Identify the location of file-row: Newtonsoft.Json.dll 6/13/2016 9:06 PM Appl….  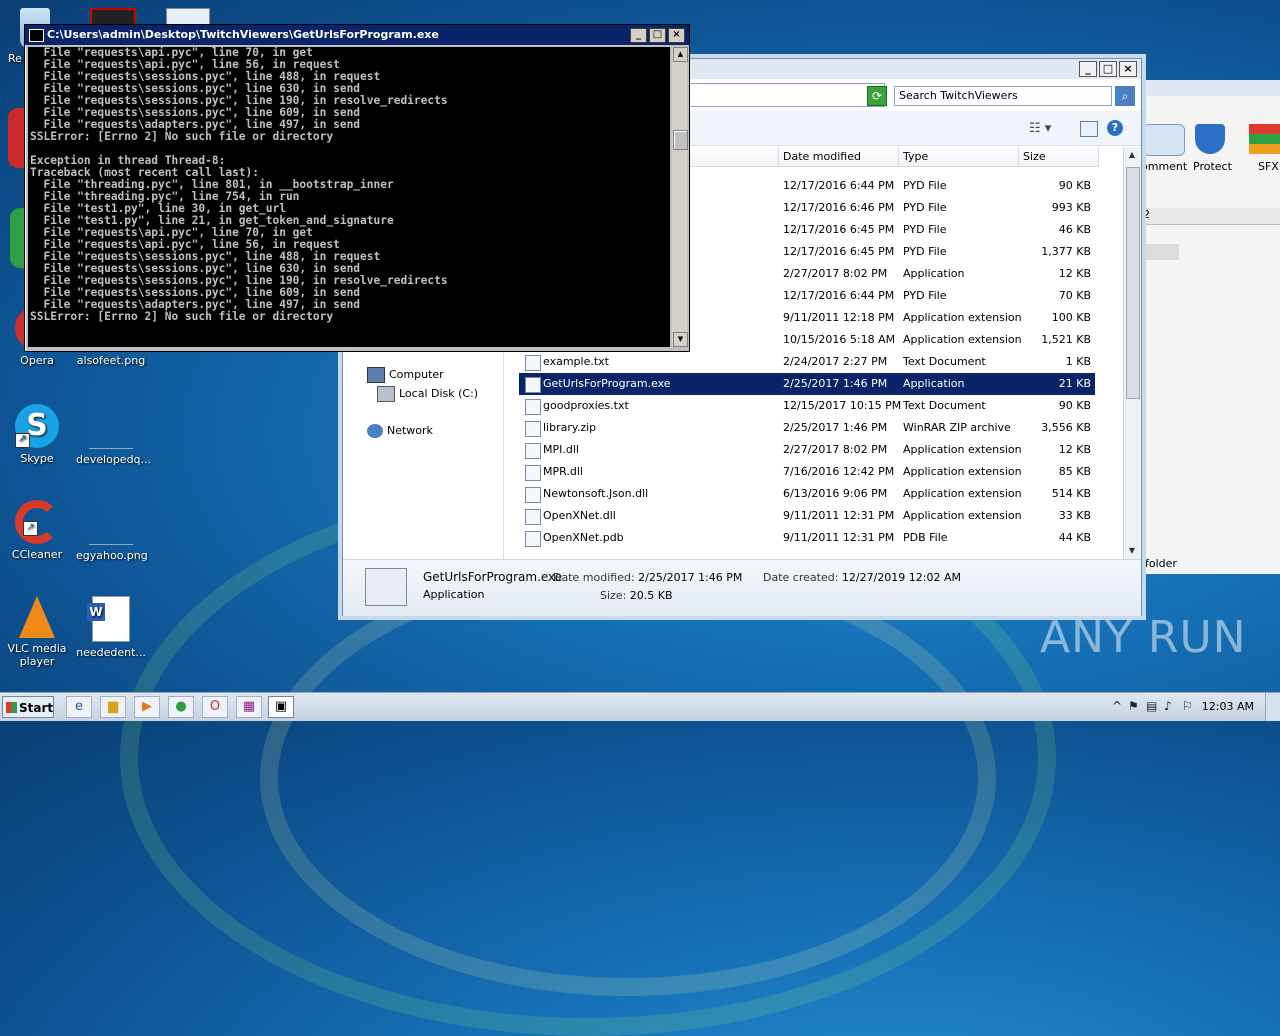
(807, 494).